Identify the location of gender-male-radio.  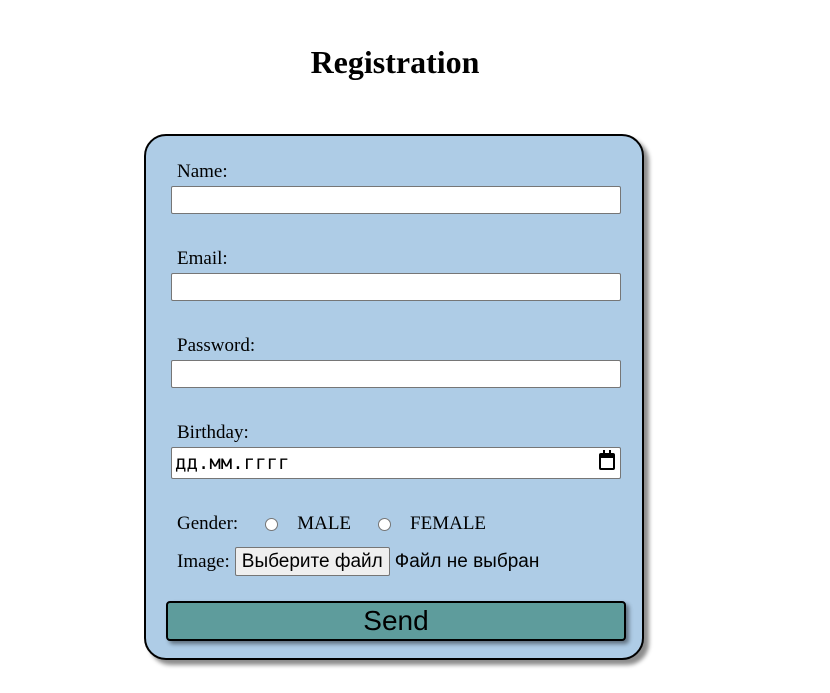
(272, 524).